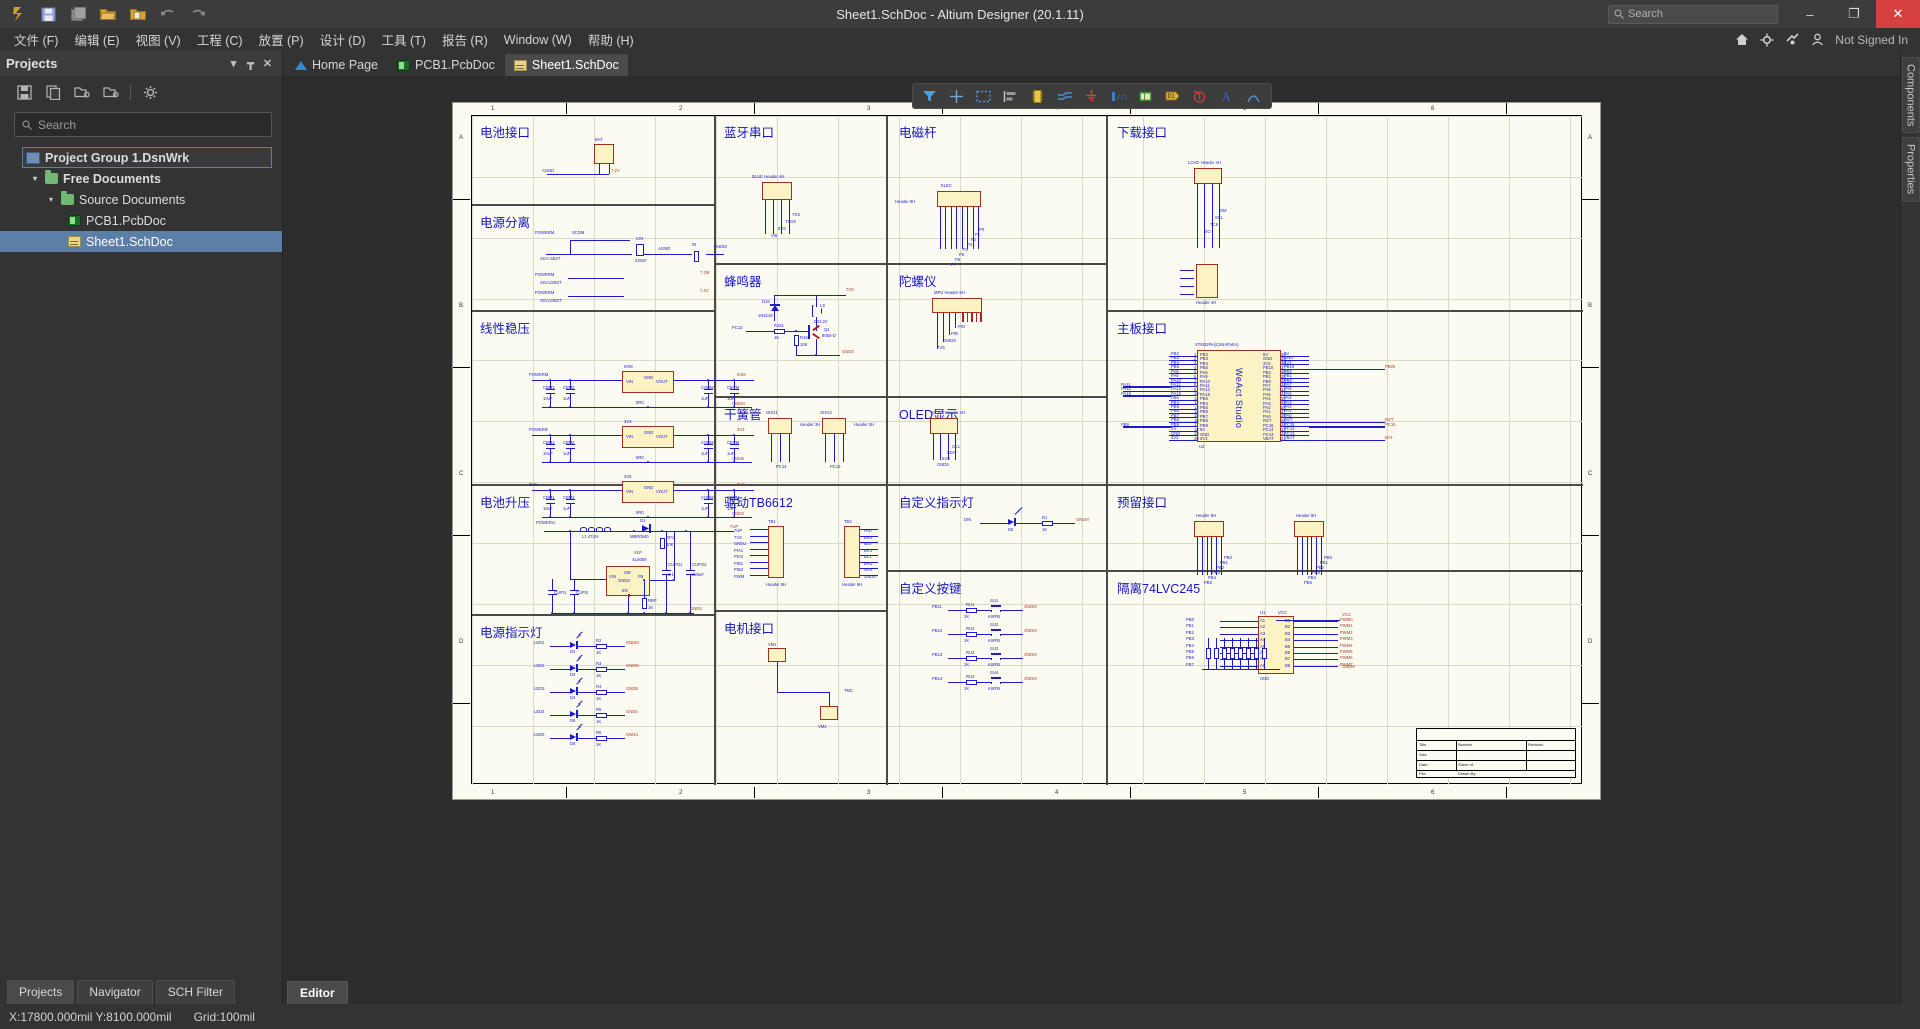 This screenshot has width=1920, height=1029. Describe the element at coordinates (233, 63) in the screenshot. I see `panel-dropdown-icon: ▾` at that location.